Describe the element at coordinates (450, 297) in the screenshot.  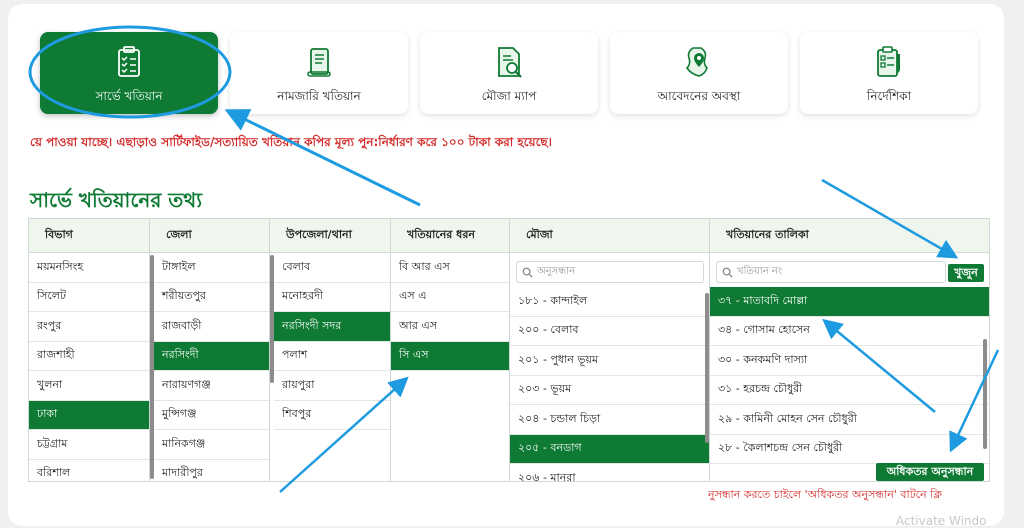
I see `khatian-type-item: এস এ` at that location.